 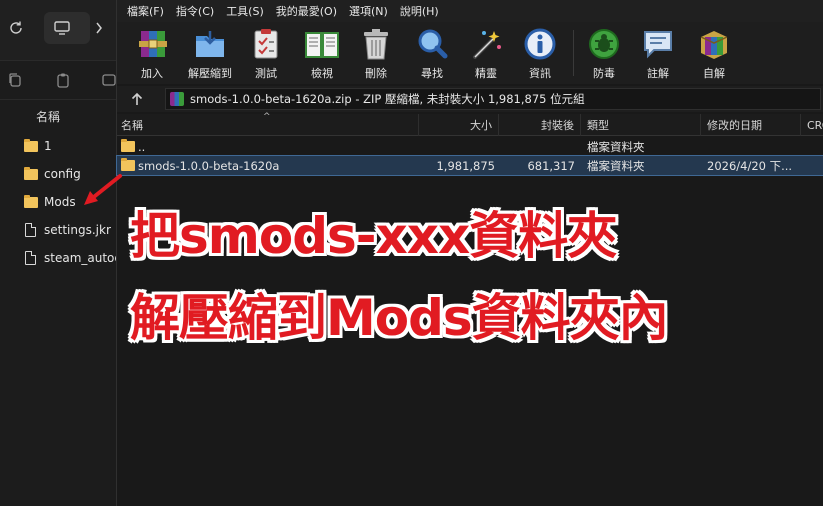 What do you see at coordinates (177, 99) in the screenshot?
I see `archive-icon` at bounding box center [177, 99].